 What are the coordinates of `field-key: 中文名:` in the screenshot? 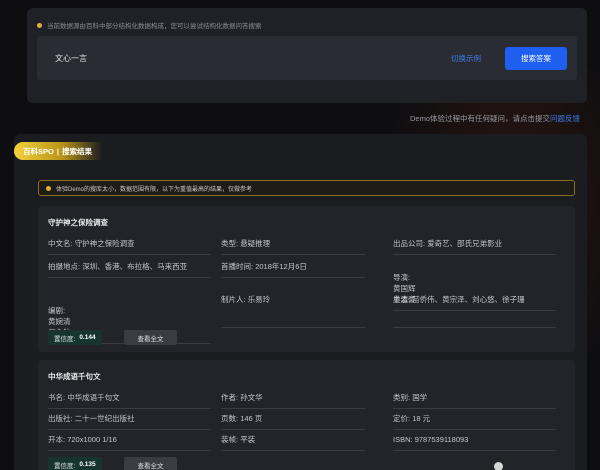 It's located at (60, 243).